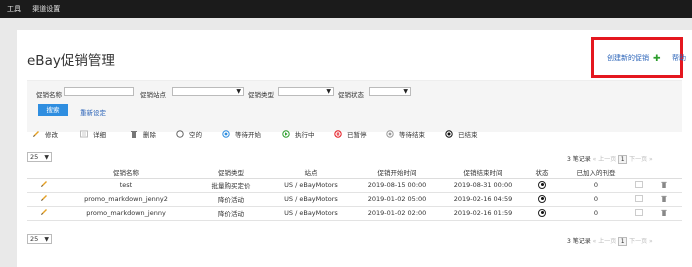 The image size is (692, 267). I want to click on cell-name: promo_markdown_jenny2, so click(126, 199).